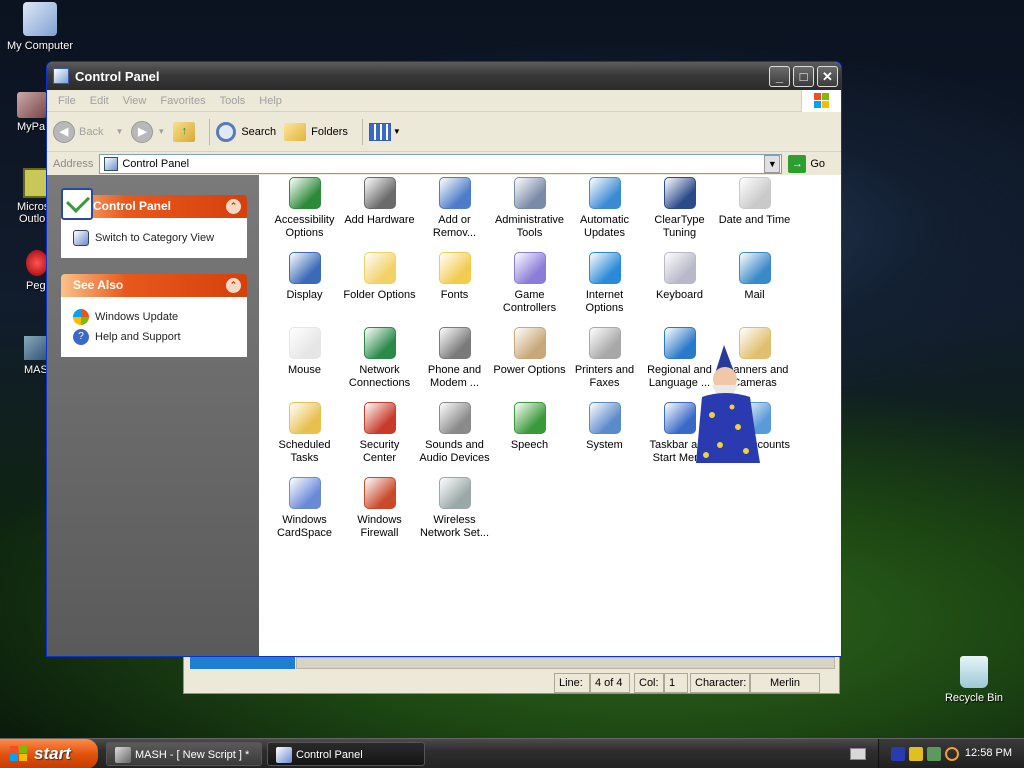  Describe the element at coordinates (379, 508) in the screenshot. I see `cp-item-windows-firewall: Windows Firewall` at that location.